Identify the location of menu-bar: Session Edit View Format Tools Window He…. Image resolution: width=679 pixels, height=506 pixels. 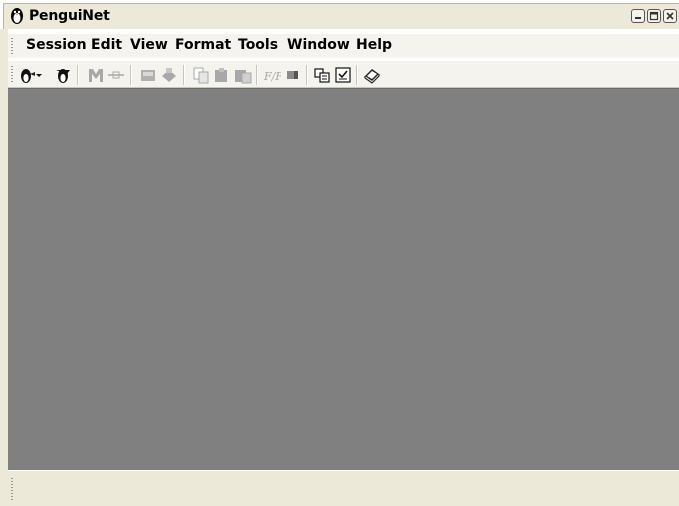
(343, 46).